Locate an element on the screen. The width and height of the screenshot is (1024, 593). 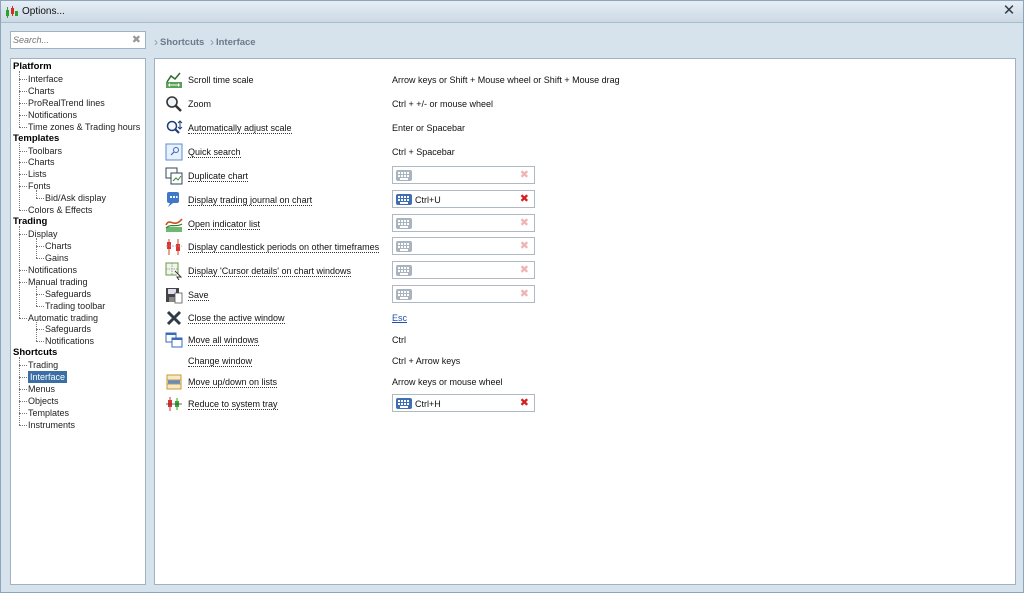
shortcut-row: Close the active window Esc is located at coordinates (585, 319).